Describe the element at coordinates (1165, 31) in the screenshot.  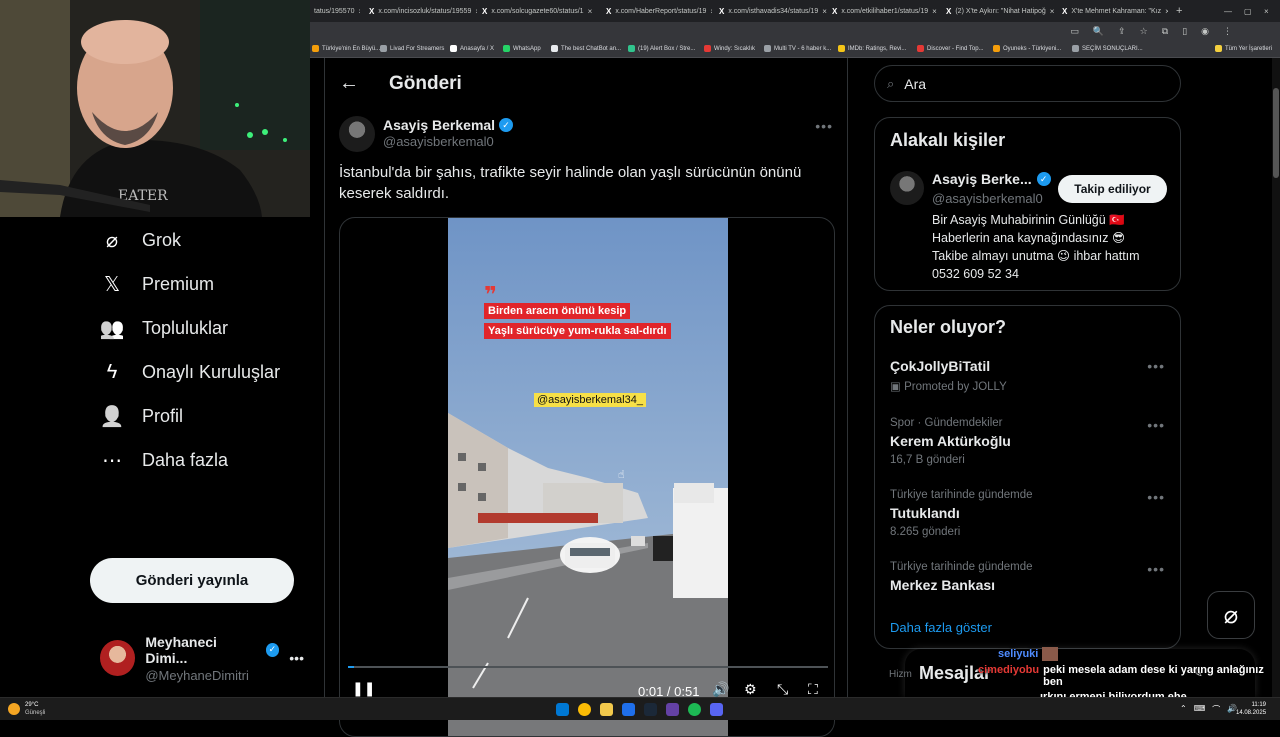
I see `extensions-icon: ⧉` at that location.